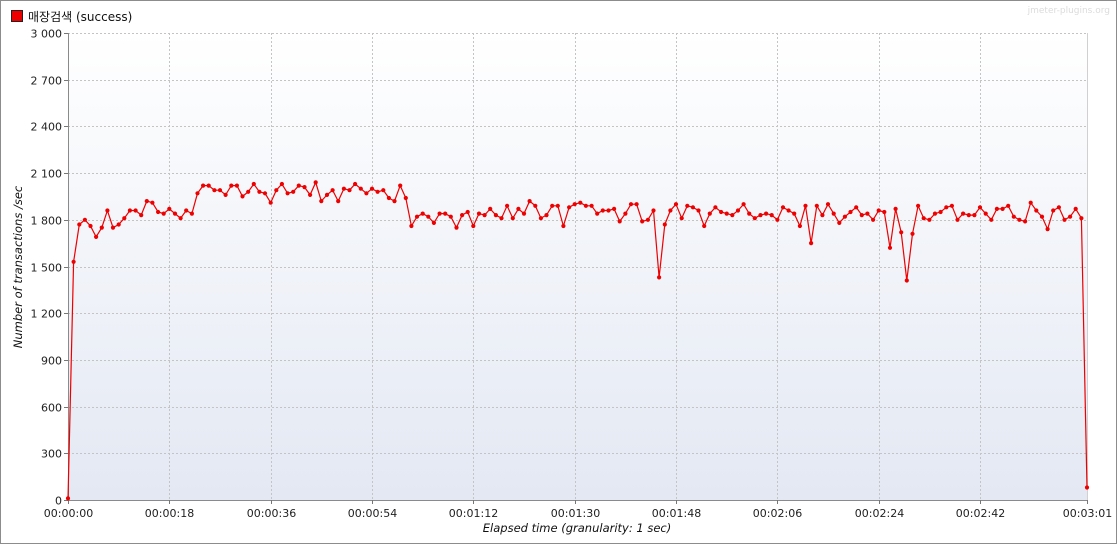 The height and width of the screenshot is (544, 1117). Describe the element at coordinates (271, 513) in the screenshot. I see `x-tick-label: 00:00:36` at that location.